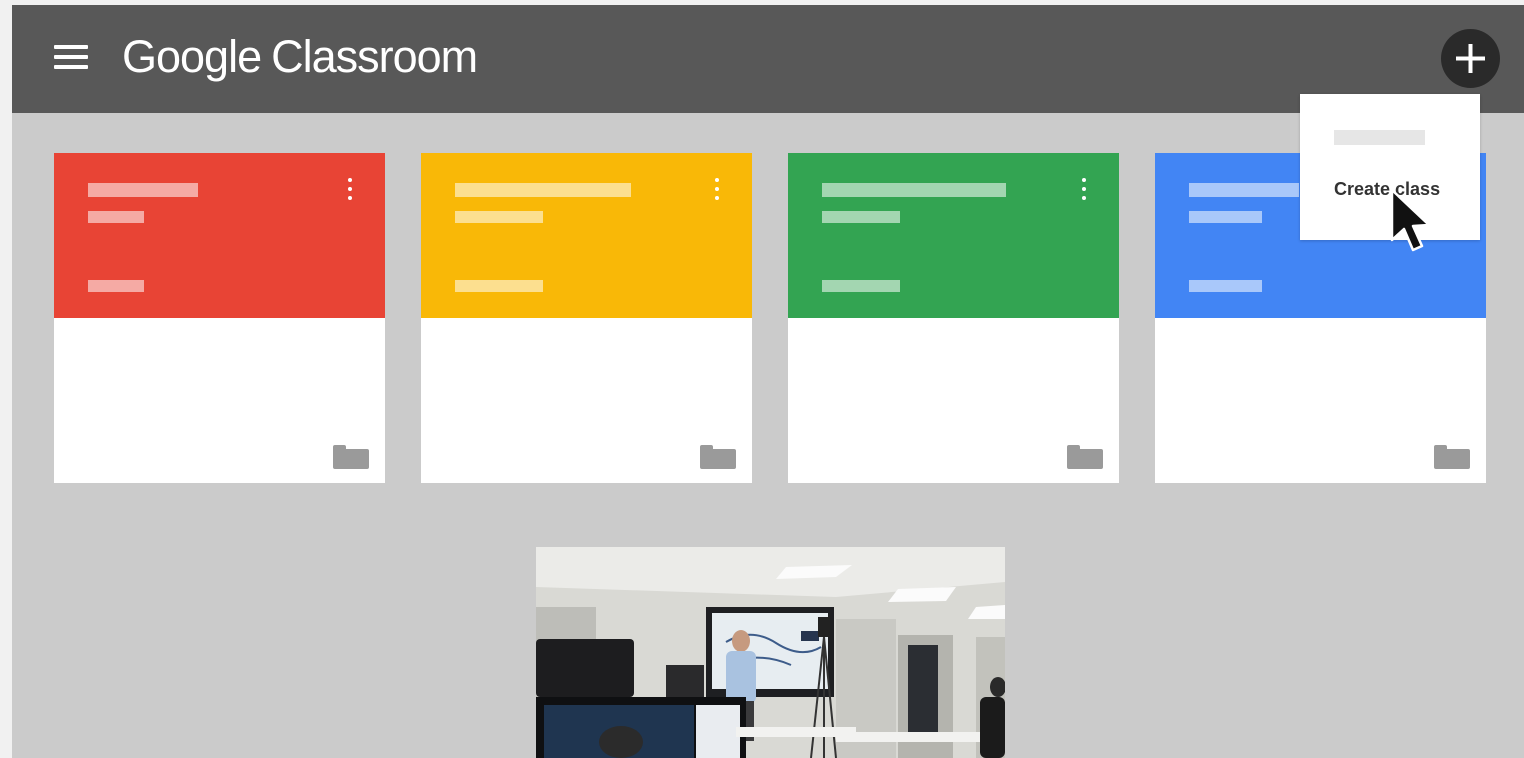  What do you see at coordinates (192, 56) in the screenshot?
I see `brand-google: Google` at bounding box center [192, 56].